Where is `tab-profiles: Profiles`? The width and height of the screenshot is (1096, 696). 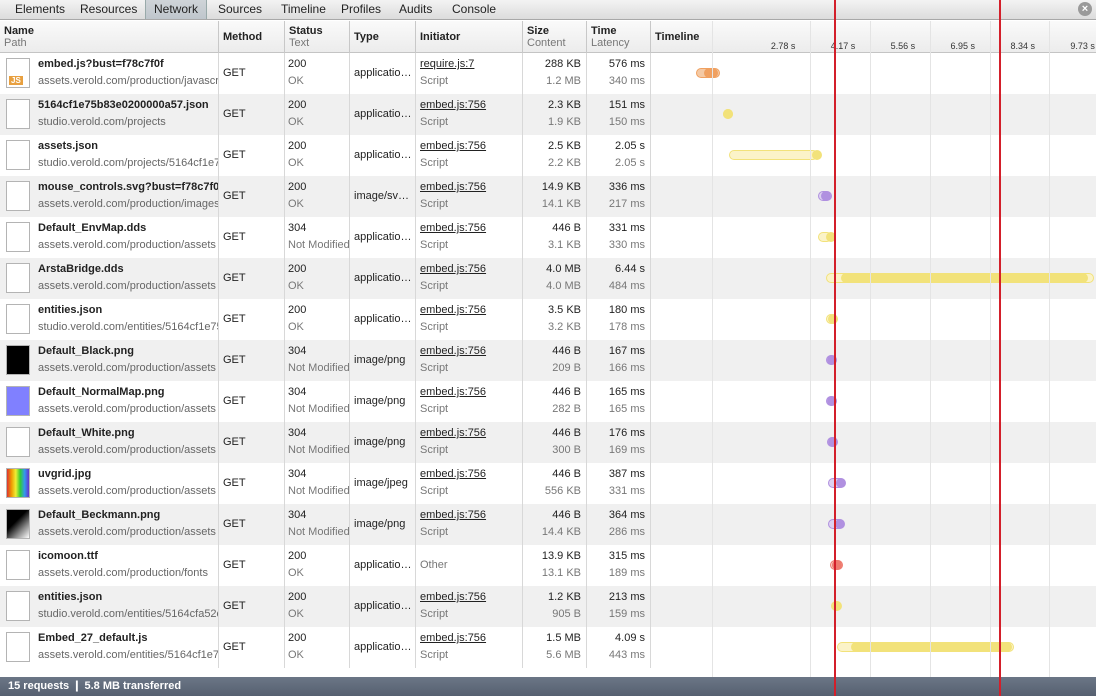 tab-profiles: Profiles is located at coordinates (361, 9).